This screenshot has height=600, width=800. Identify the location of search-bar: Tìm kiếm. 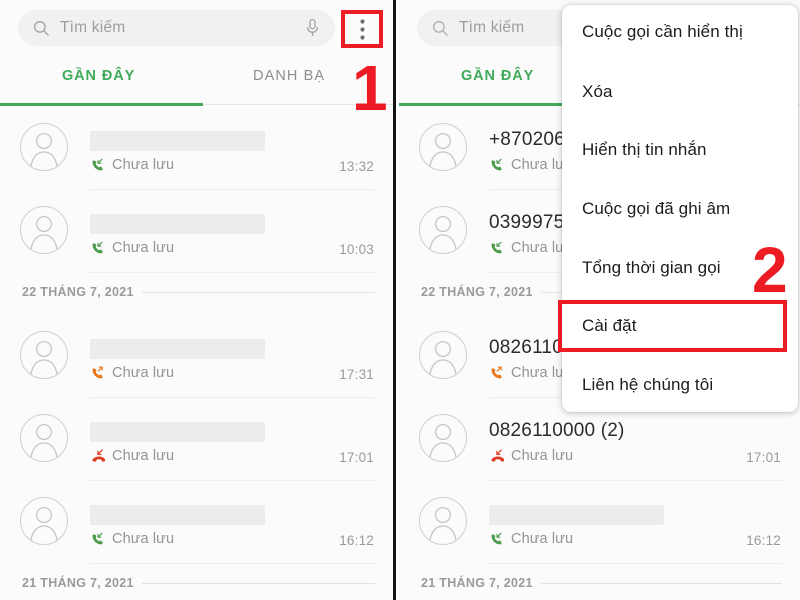
(176, 28).